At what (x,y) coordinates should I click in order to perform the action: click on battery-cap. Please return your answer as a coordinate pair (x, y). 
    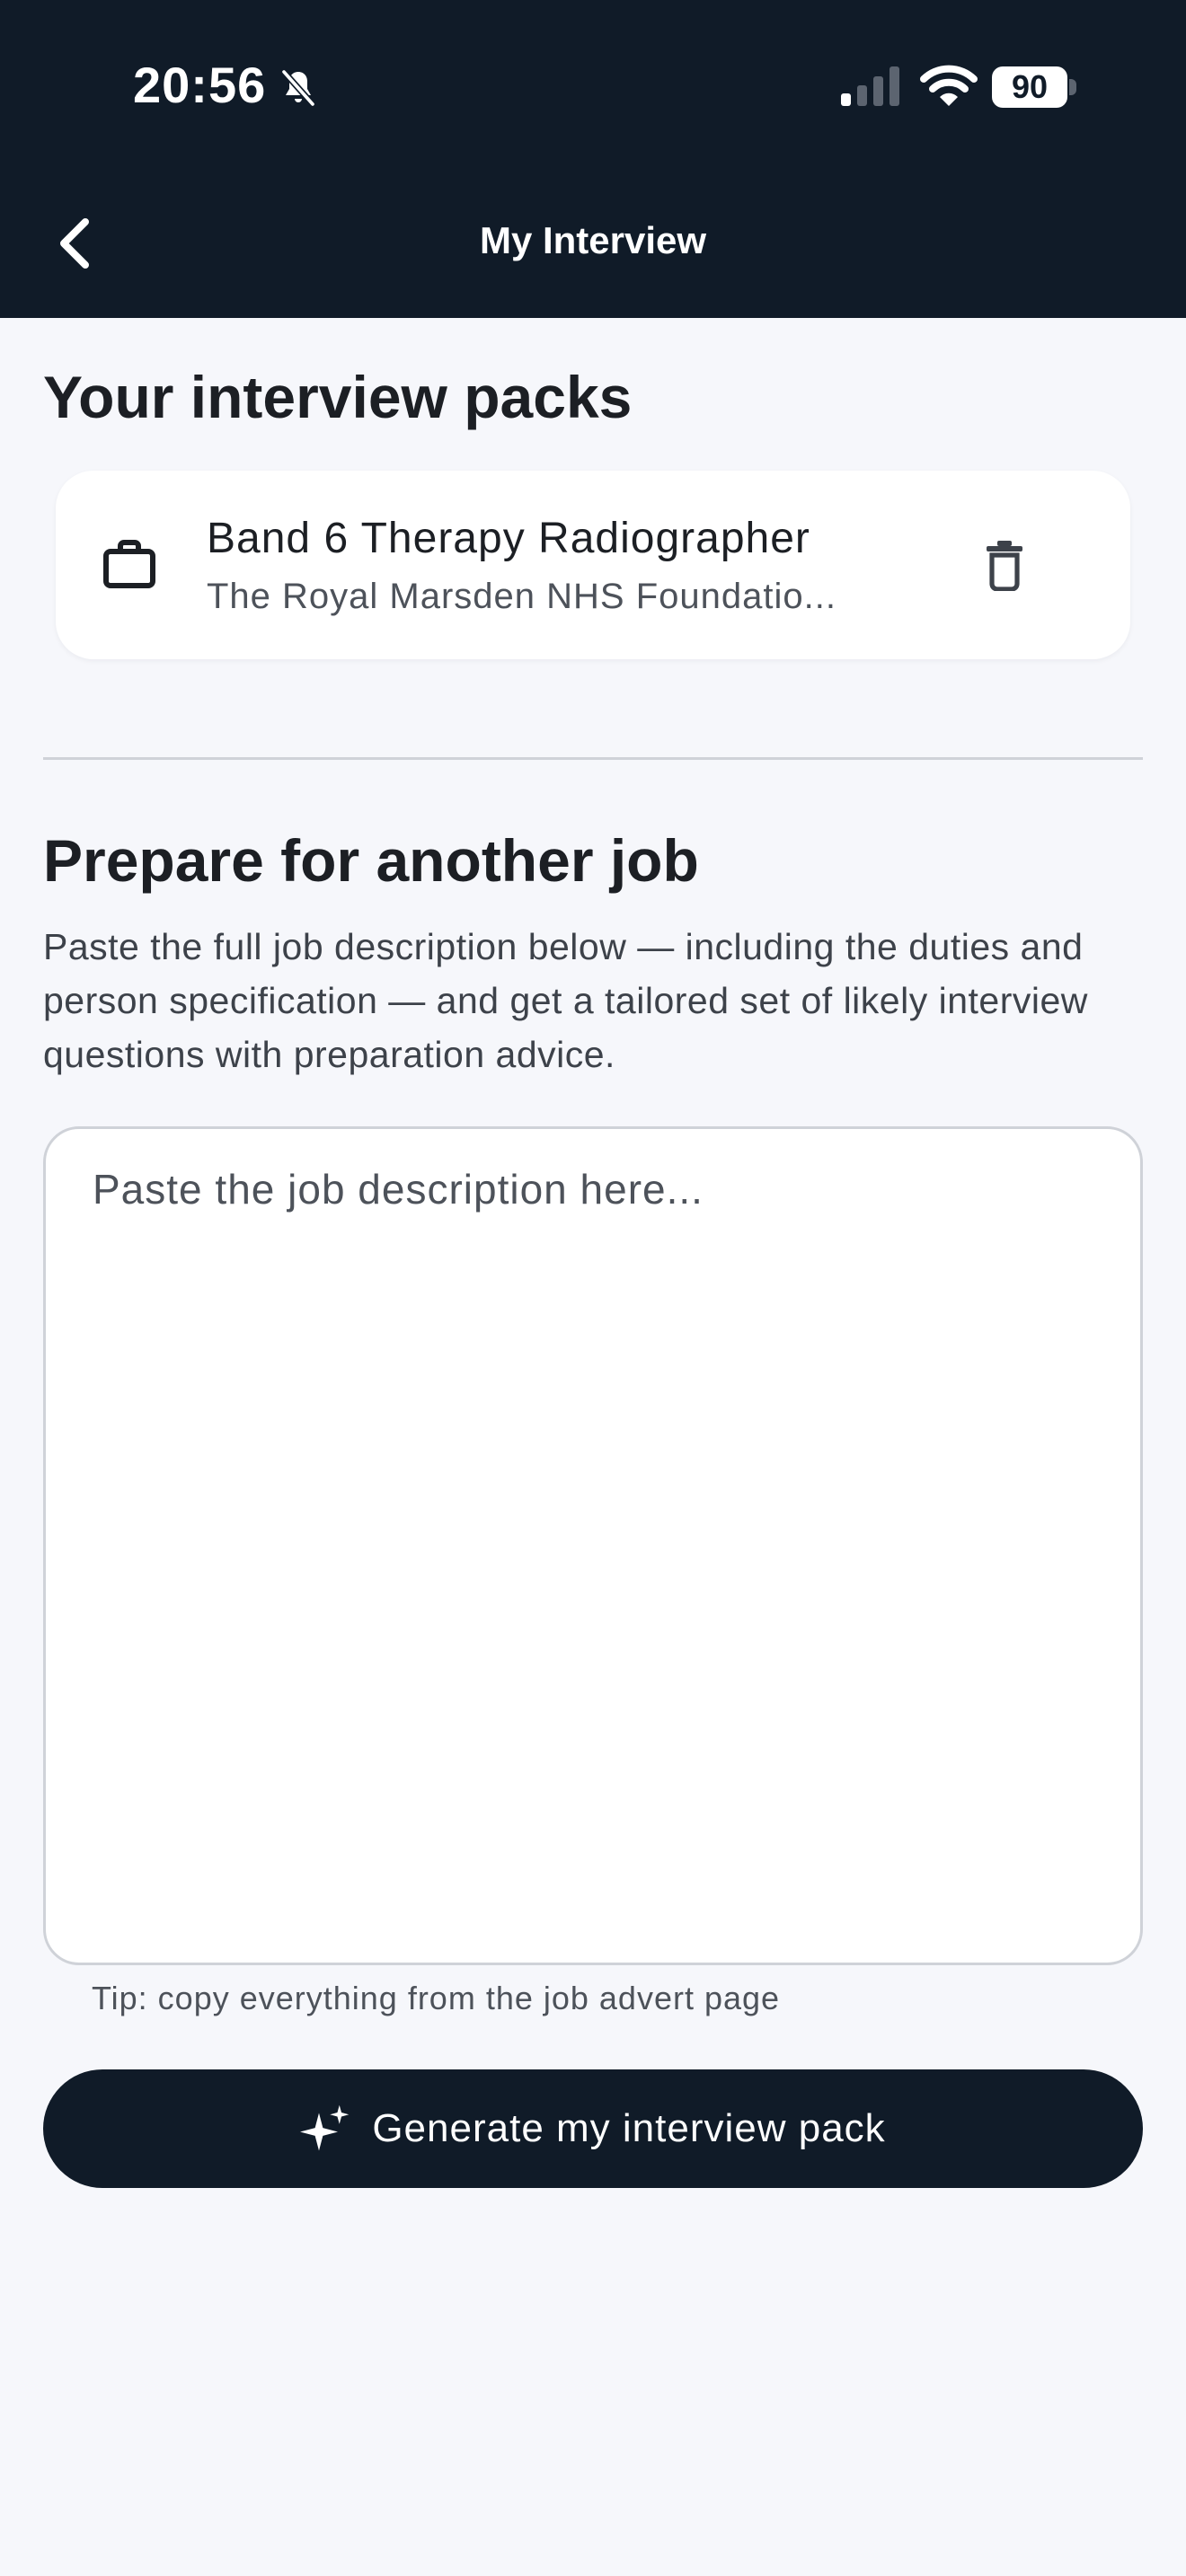
    Looking at the image, I should click on (1072, 87).